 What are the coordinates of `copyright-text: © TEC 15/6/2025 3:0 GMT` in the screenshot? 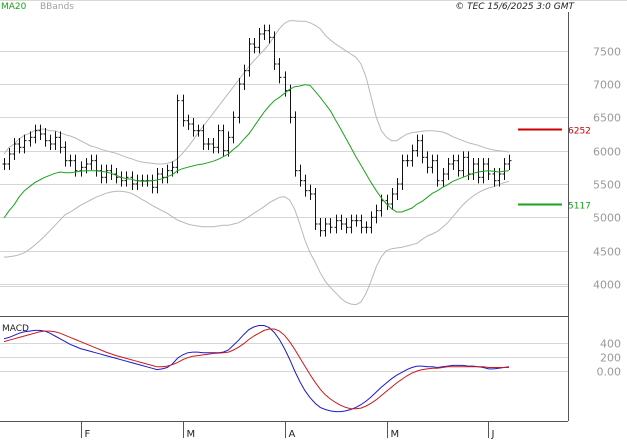 It's located at (515, 7).